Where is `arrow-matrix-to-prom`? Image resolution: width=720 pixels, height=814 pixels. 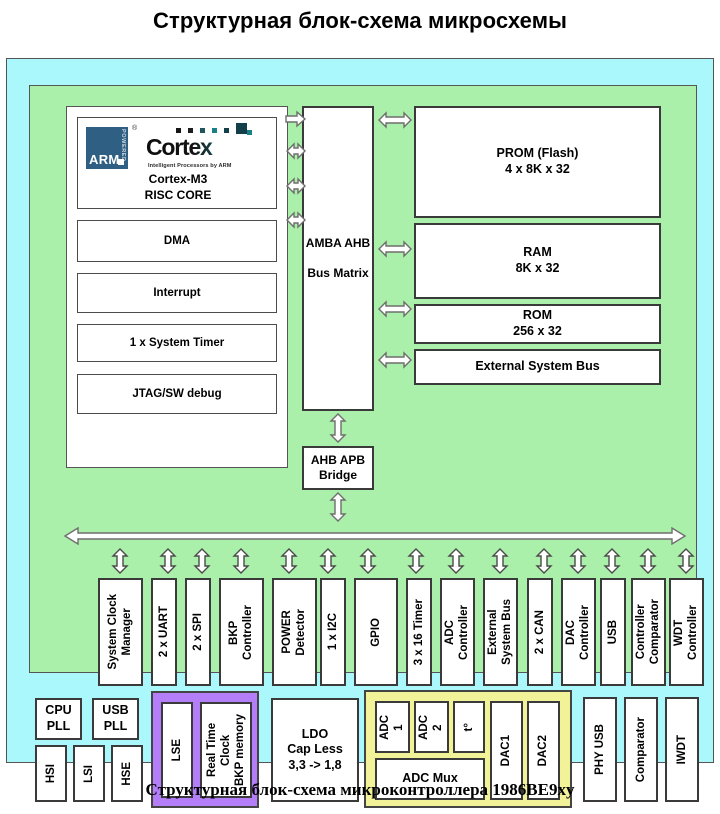
arrow-matrix-to-prom is located at coordinates (395, 120).